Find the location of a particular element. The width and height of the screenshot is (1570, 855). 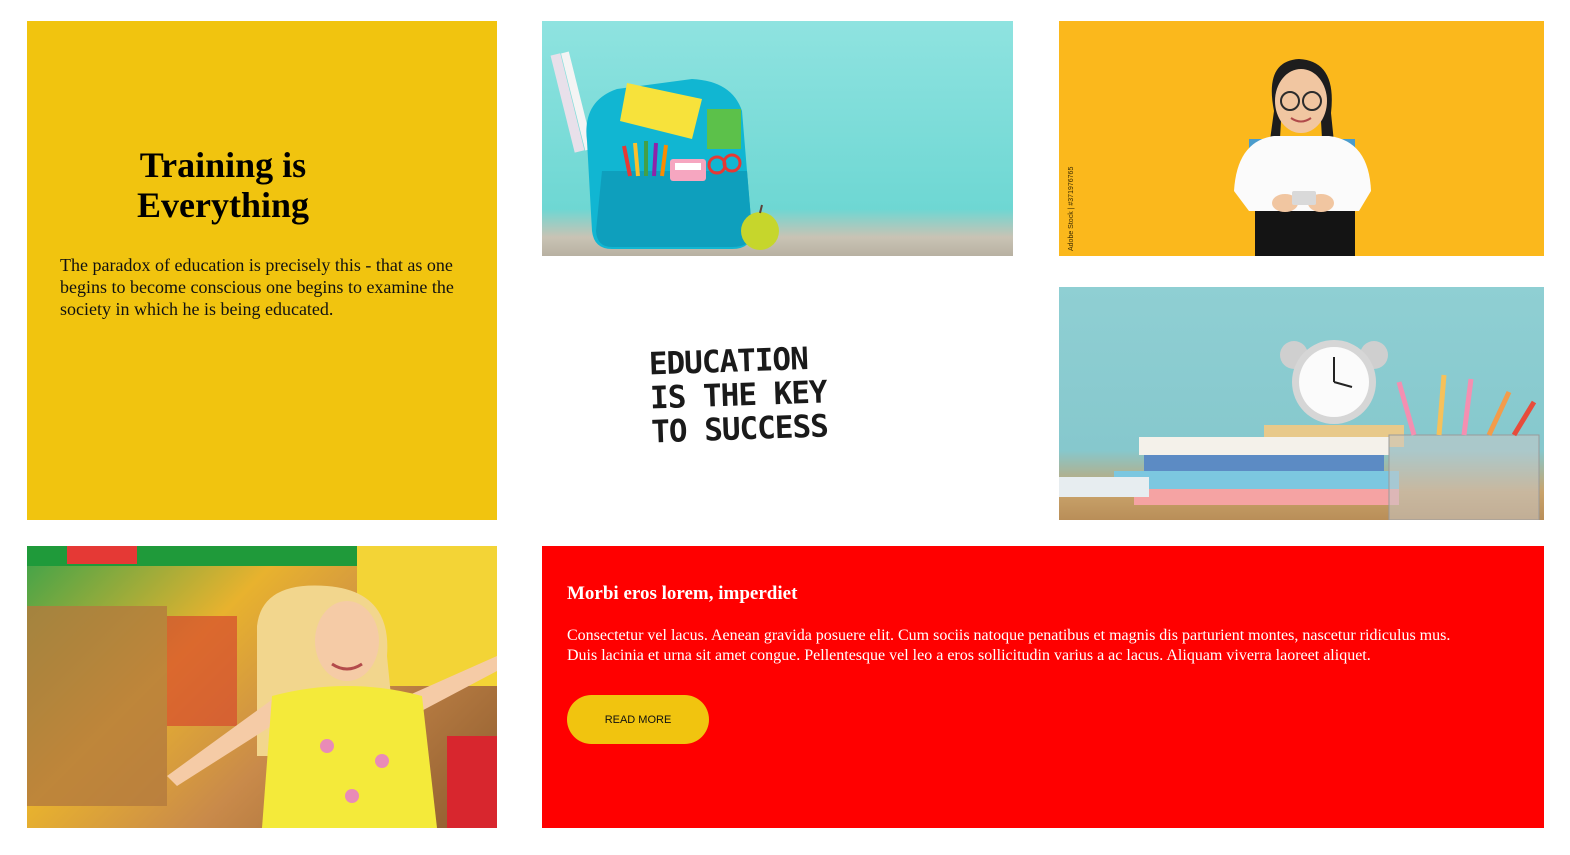

books-clock-photo is located at coordinates (1301, 403).